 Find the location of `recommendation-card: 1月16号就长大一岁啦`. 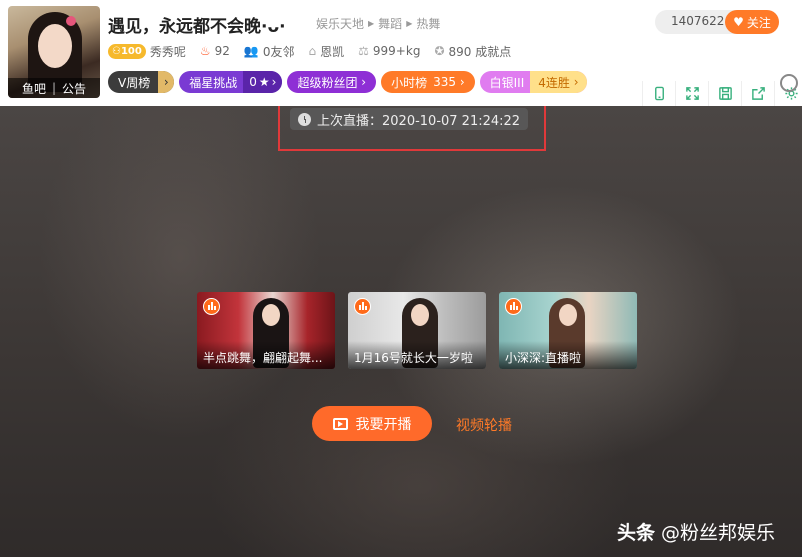

recommendation-card: 1月16号就长大一岁啦 is located at coordinates (417, 330).